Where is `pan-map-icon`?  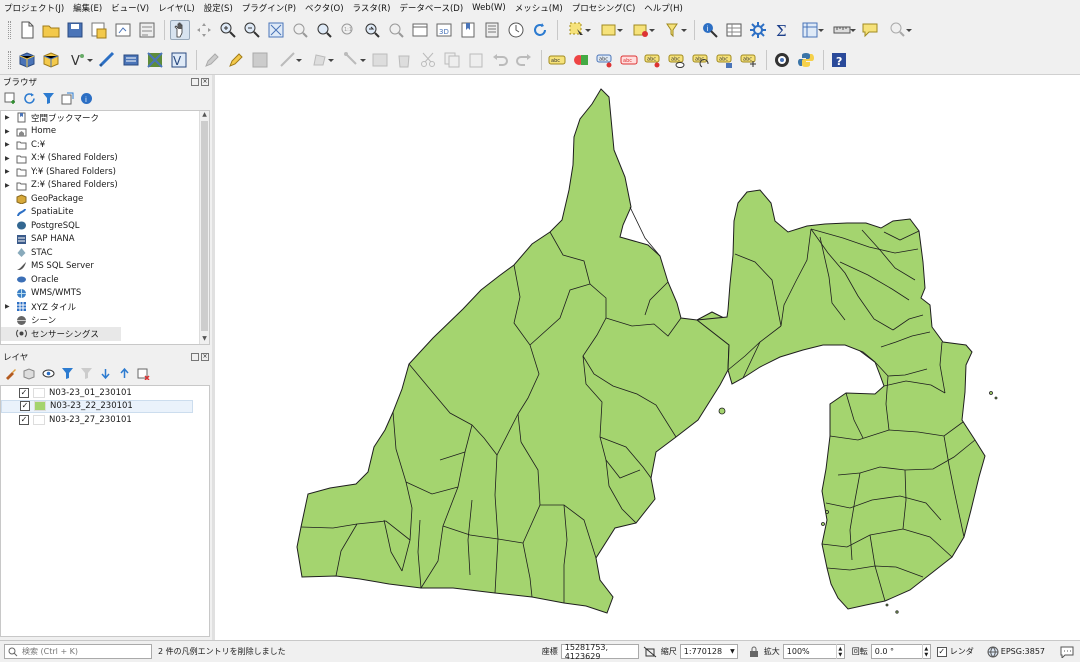 pan-map-icon is located at coordinates (180, 30).